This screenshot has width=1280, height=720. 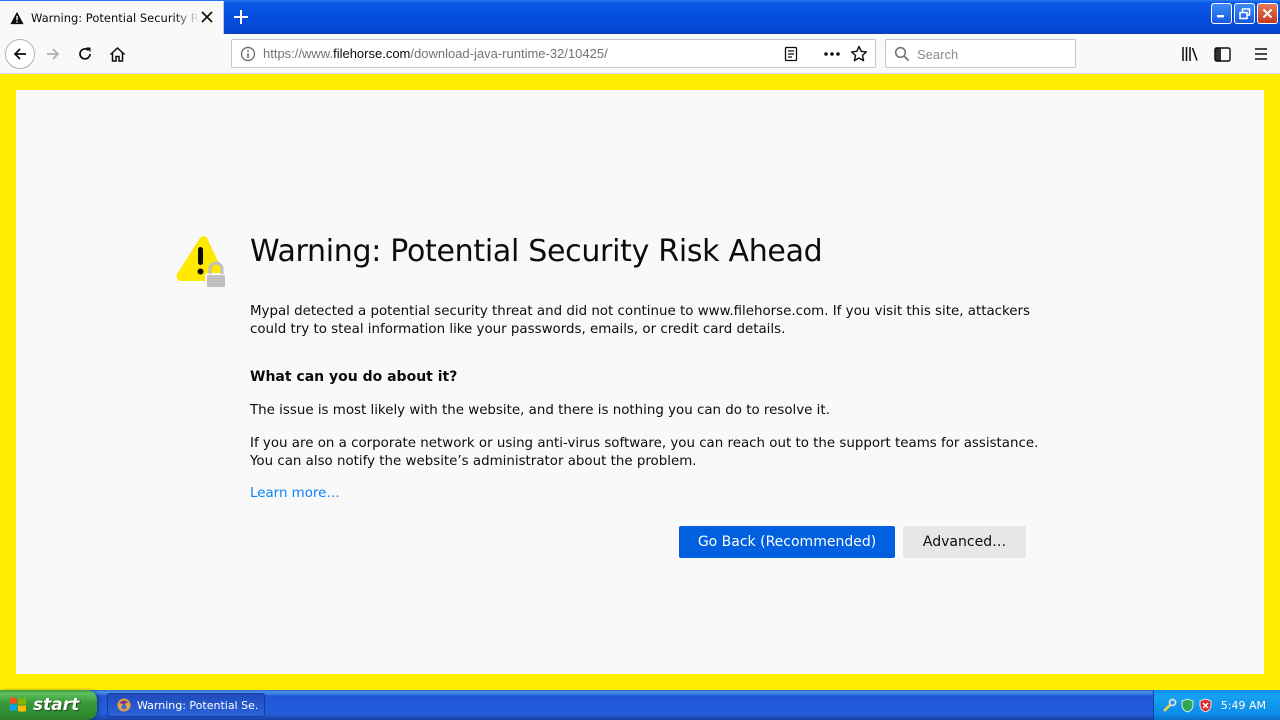 I want to click on warning-lock-icon, so click(x=201, y=262).